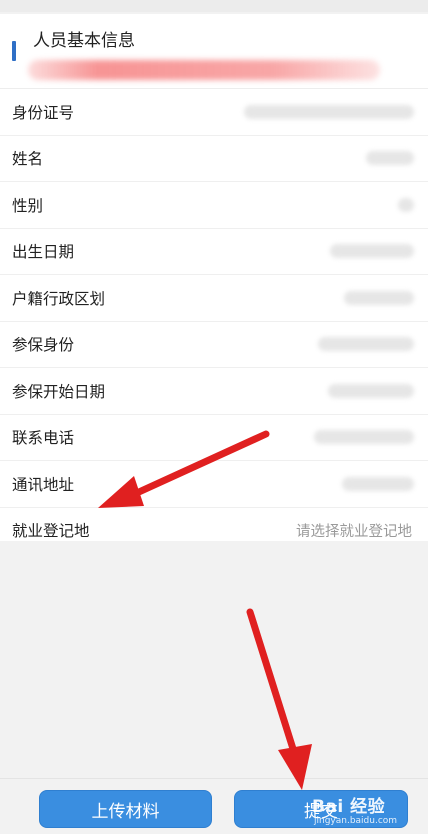  I want to click on section-accent-bar, so click(14, 51).